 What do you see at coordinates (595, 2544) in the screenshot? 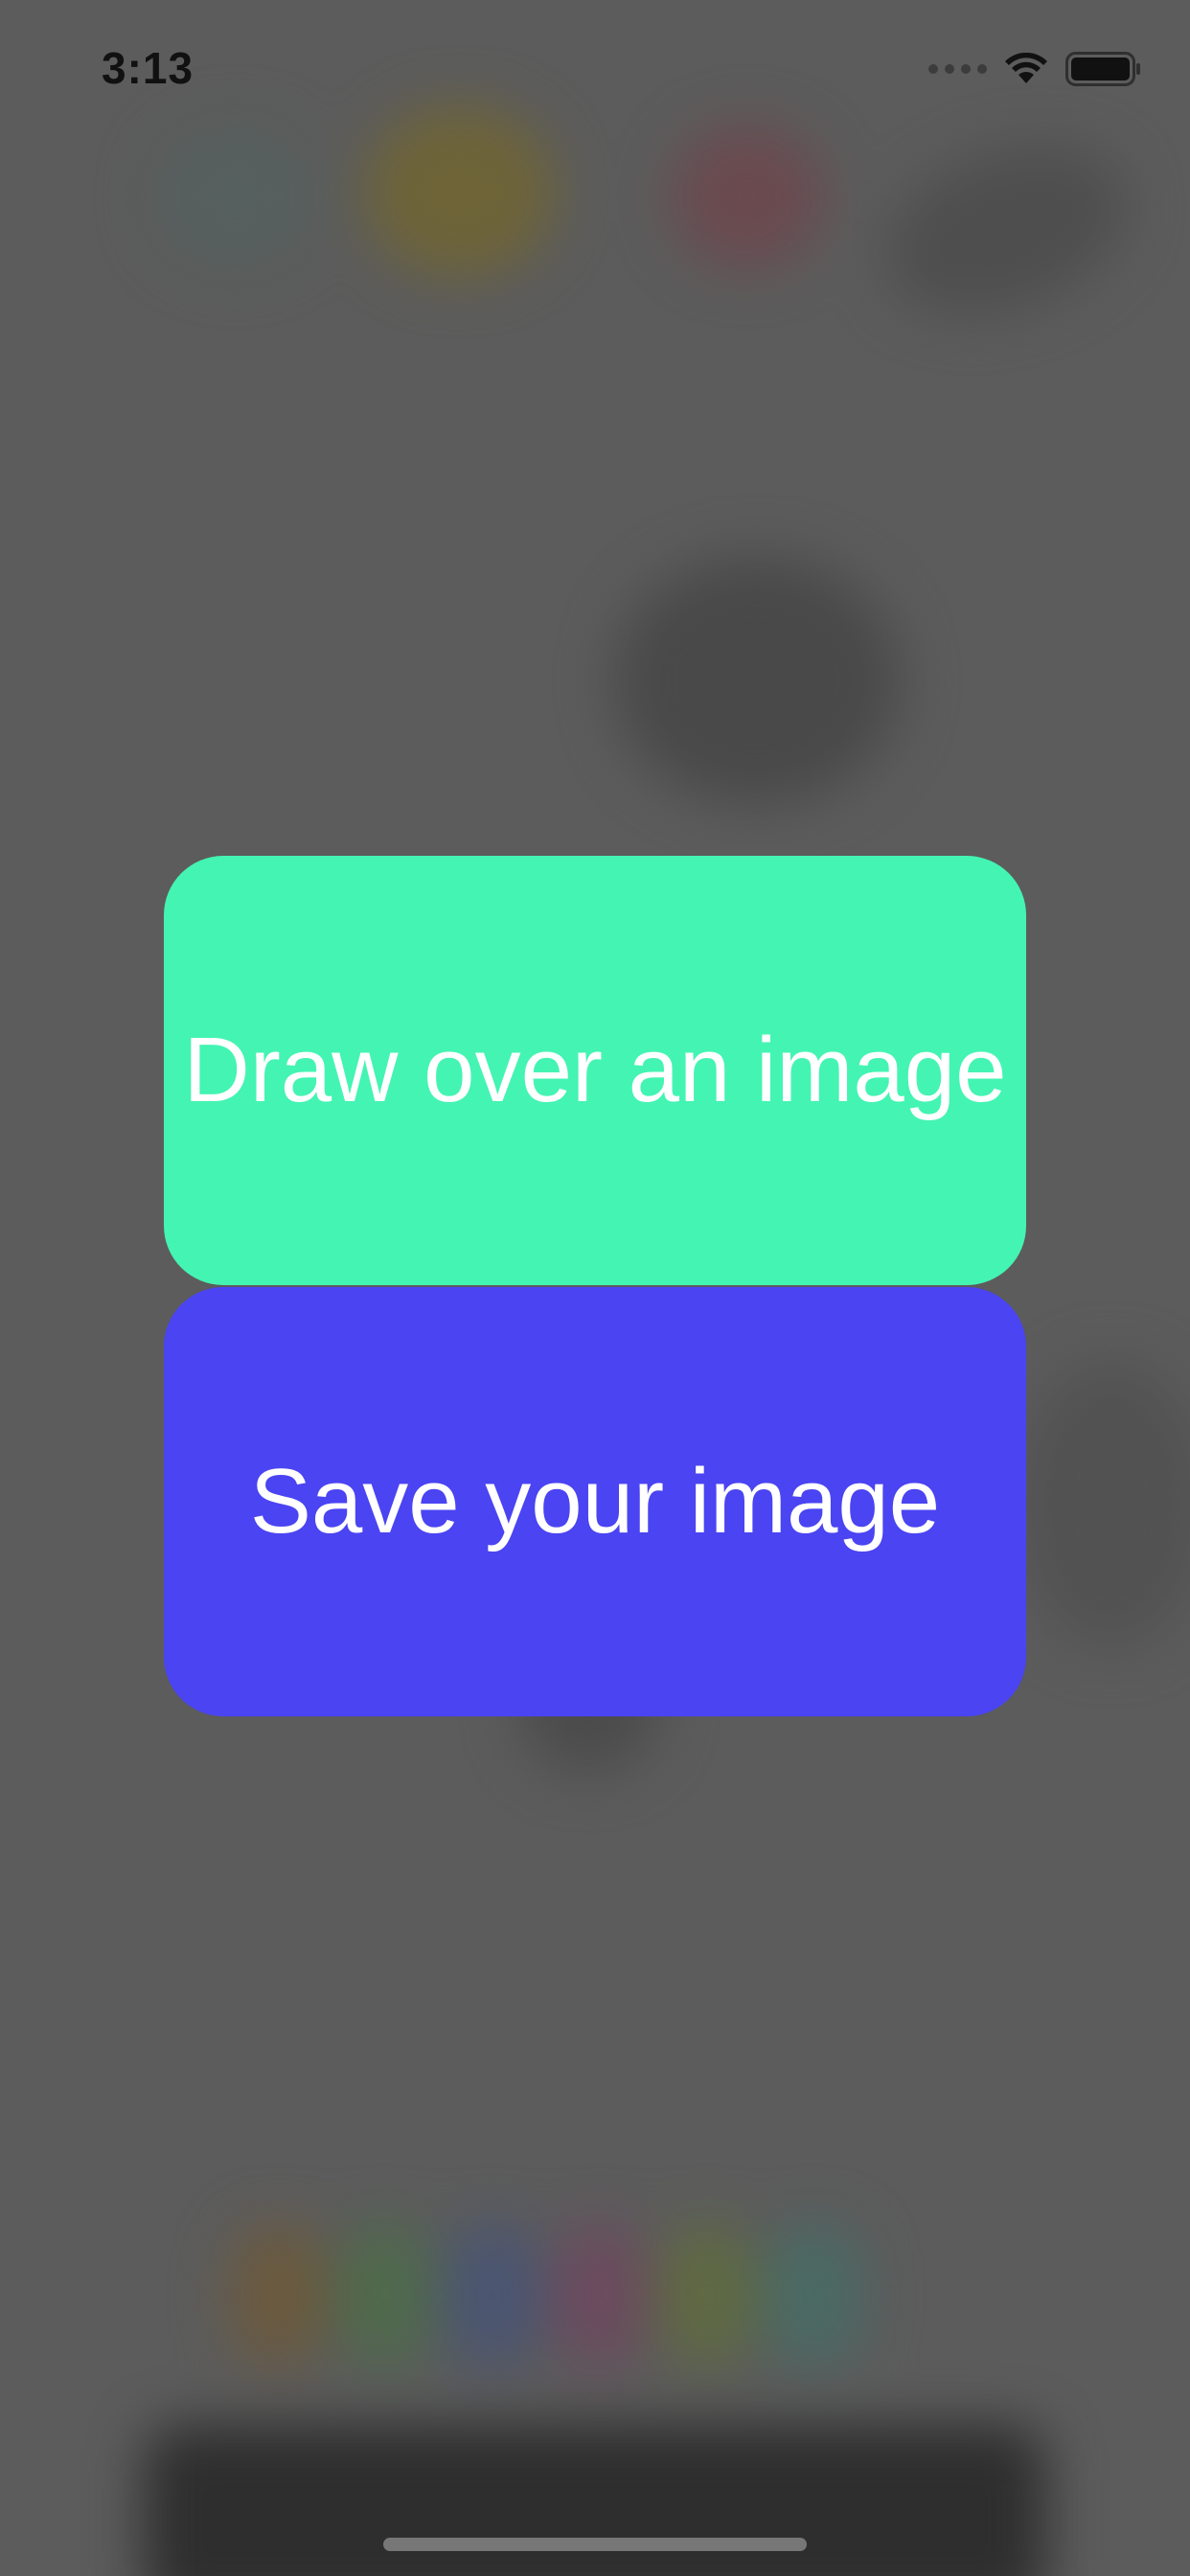
I see `home-indicator` at bounding box center [595, 2544].